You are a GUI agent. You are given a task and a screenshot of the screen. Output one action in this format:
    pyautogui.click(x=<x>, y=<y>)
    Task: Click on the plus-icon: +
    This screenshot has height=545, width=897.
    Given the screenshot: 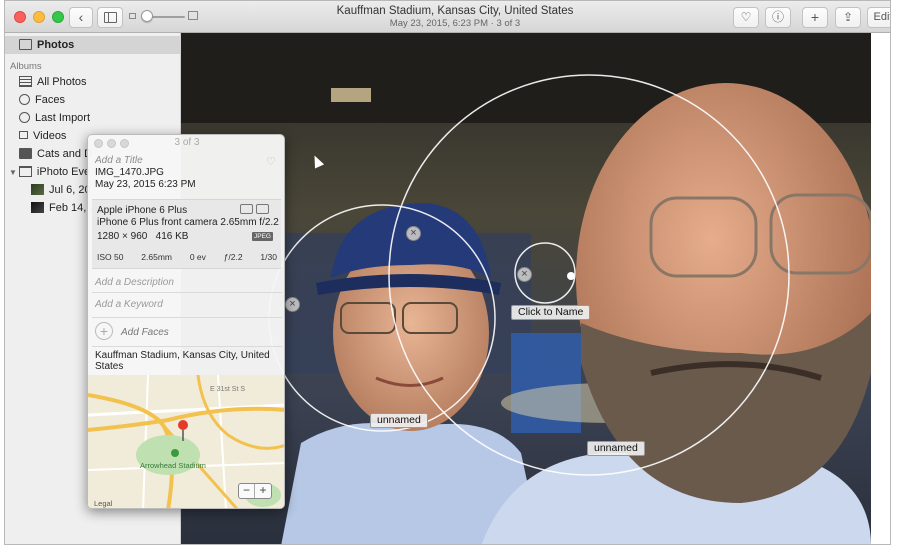 What is the action you would take?
    pyautogui.click(x=815, y=17)
    